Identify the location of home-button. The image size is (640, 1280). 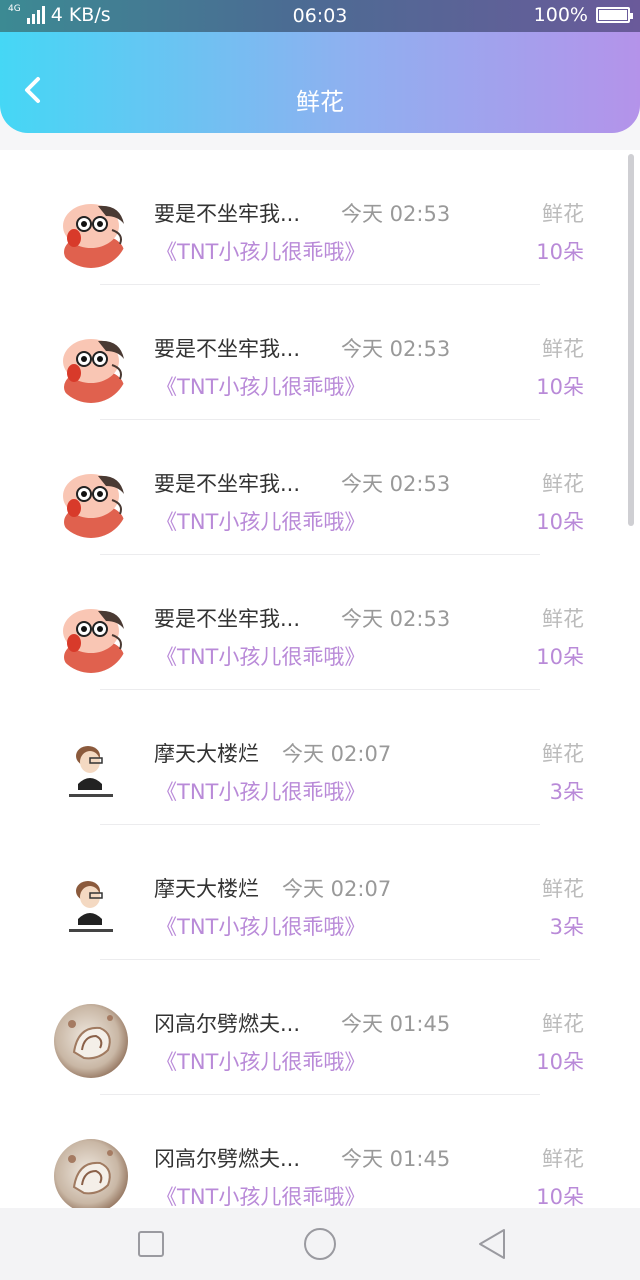
(320, 1244).